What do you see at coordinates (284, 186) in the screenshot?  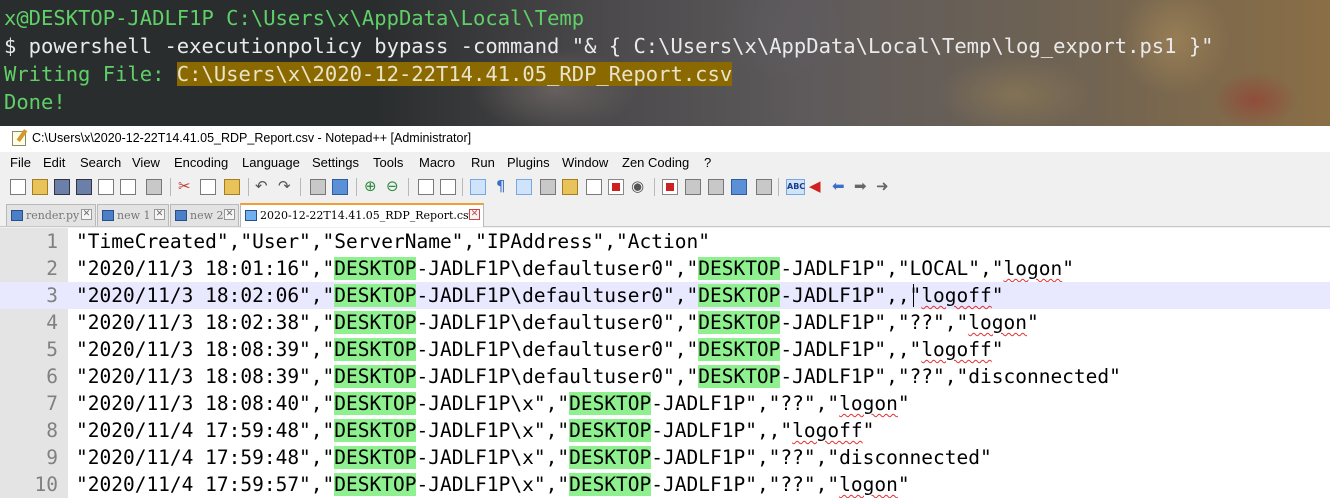 I see `redo-icon: ↷` at bounding box center [284, 186].